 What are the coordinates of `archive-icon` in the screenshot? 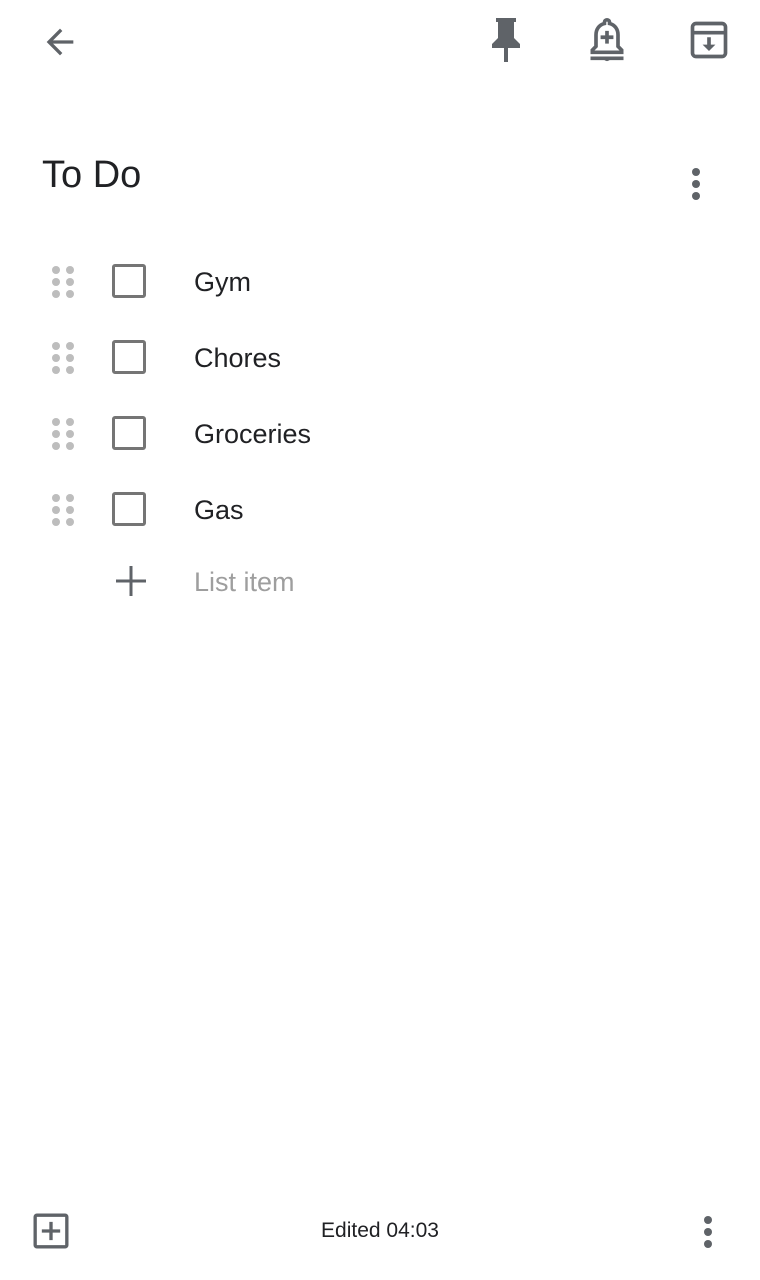 It's located at (709, 40).